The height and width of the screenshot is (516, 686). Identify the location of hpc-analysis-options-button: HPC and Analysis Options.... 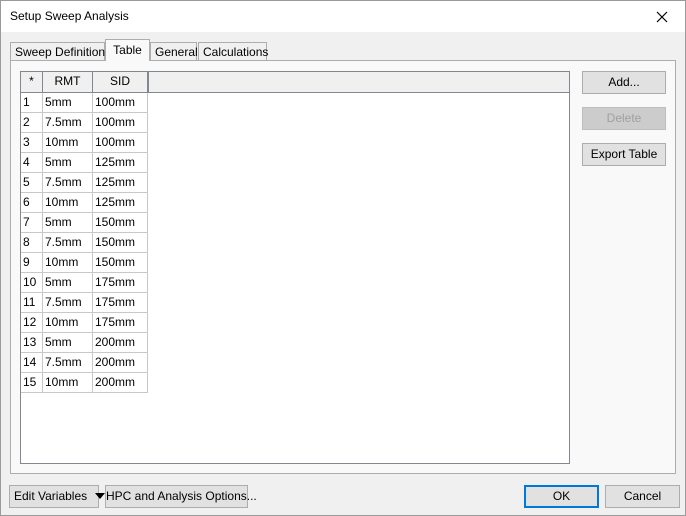
(181, 496).